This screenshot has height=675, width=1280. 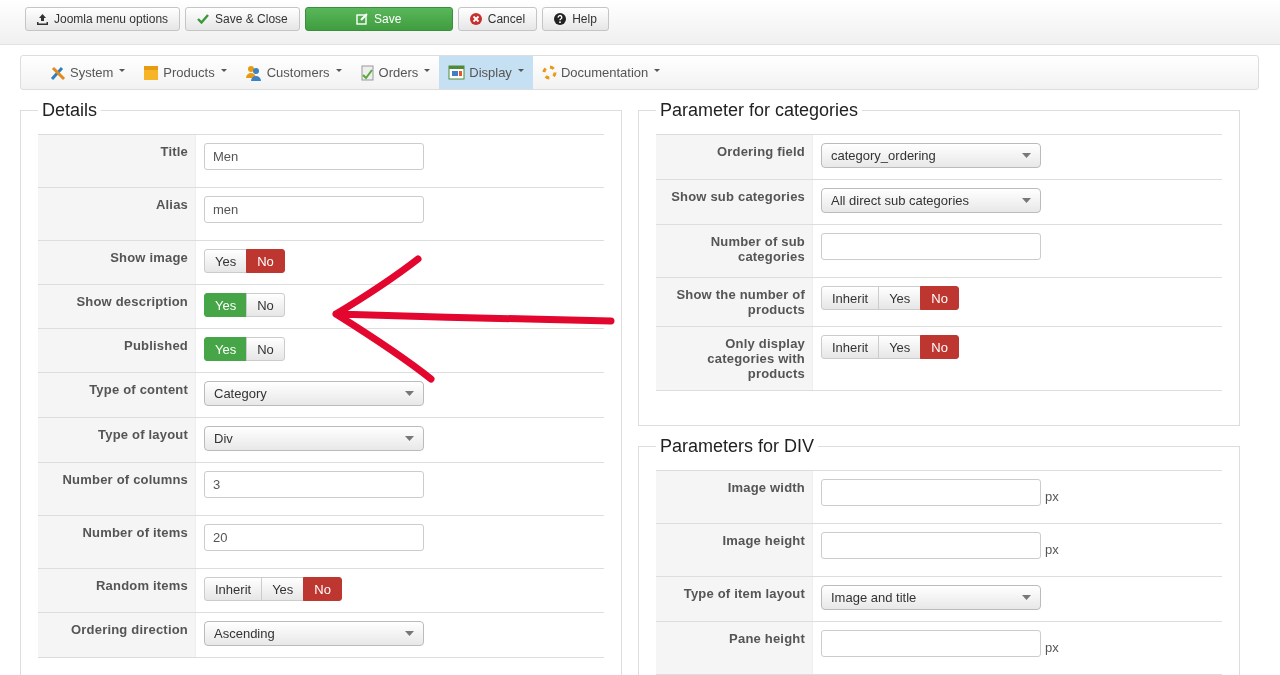 What do you see at coordinates (740, 302) in the screenshot?
I see `field-label: Show the number of products` at bounding box center [740, 302].